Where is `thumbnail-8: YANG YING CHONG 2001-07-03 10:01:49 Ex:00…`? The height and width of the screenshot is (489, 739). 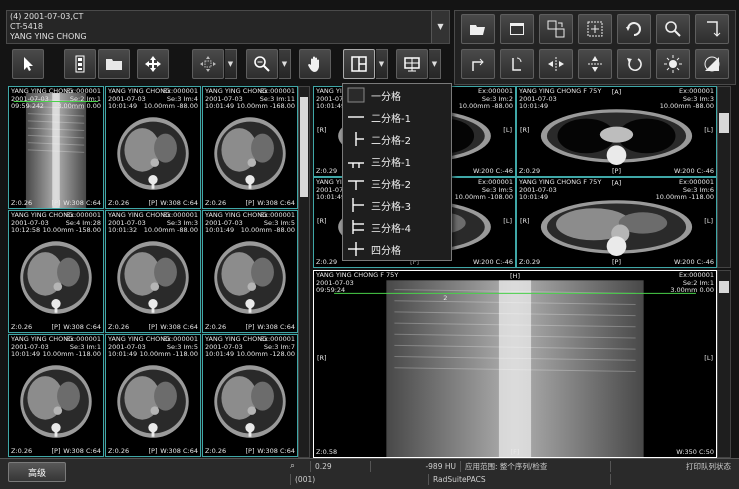 thumbnail-8: YANG YING CHONG 2001-07-03 10:01:49 Ex:00… is located at coordinates (153, 395).